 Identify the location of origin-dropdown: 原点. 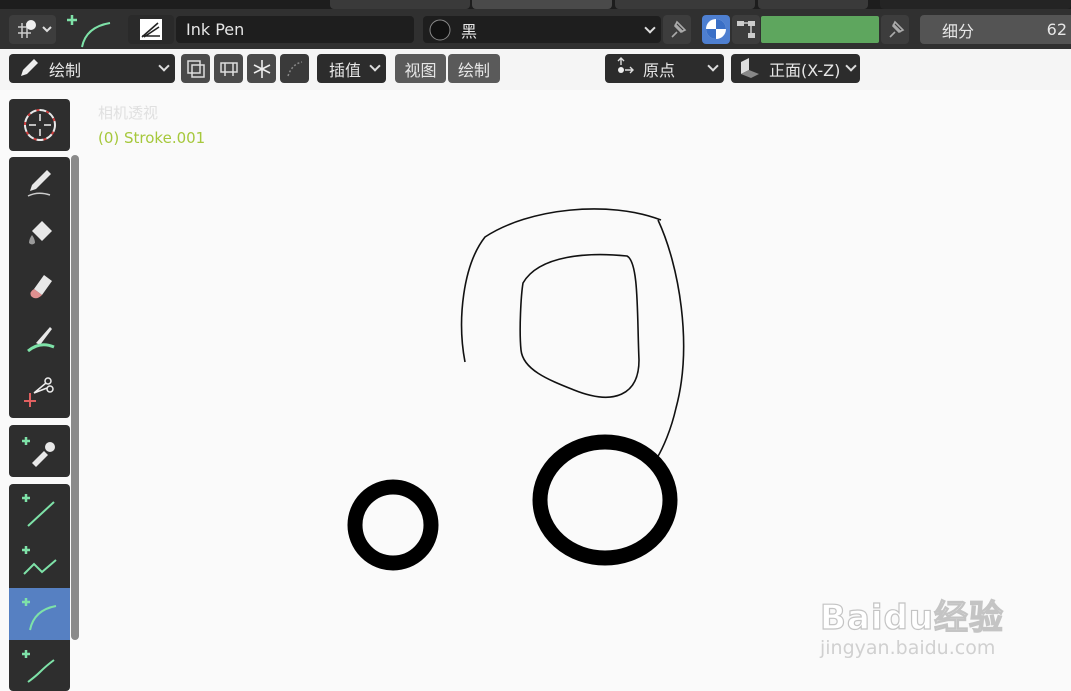
(664, 68).